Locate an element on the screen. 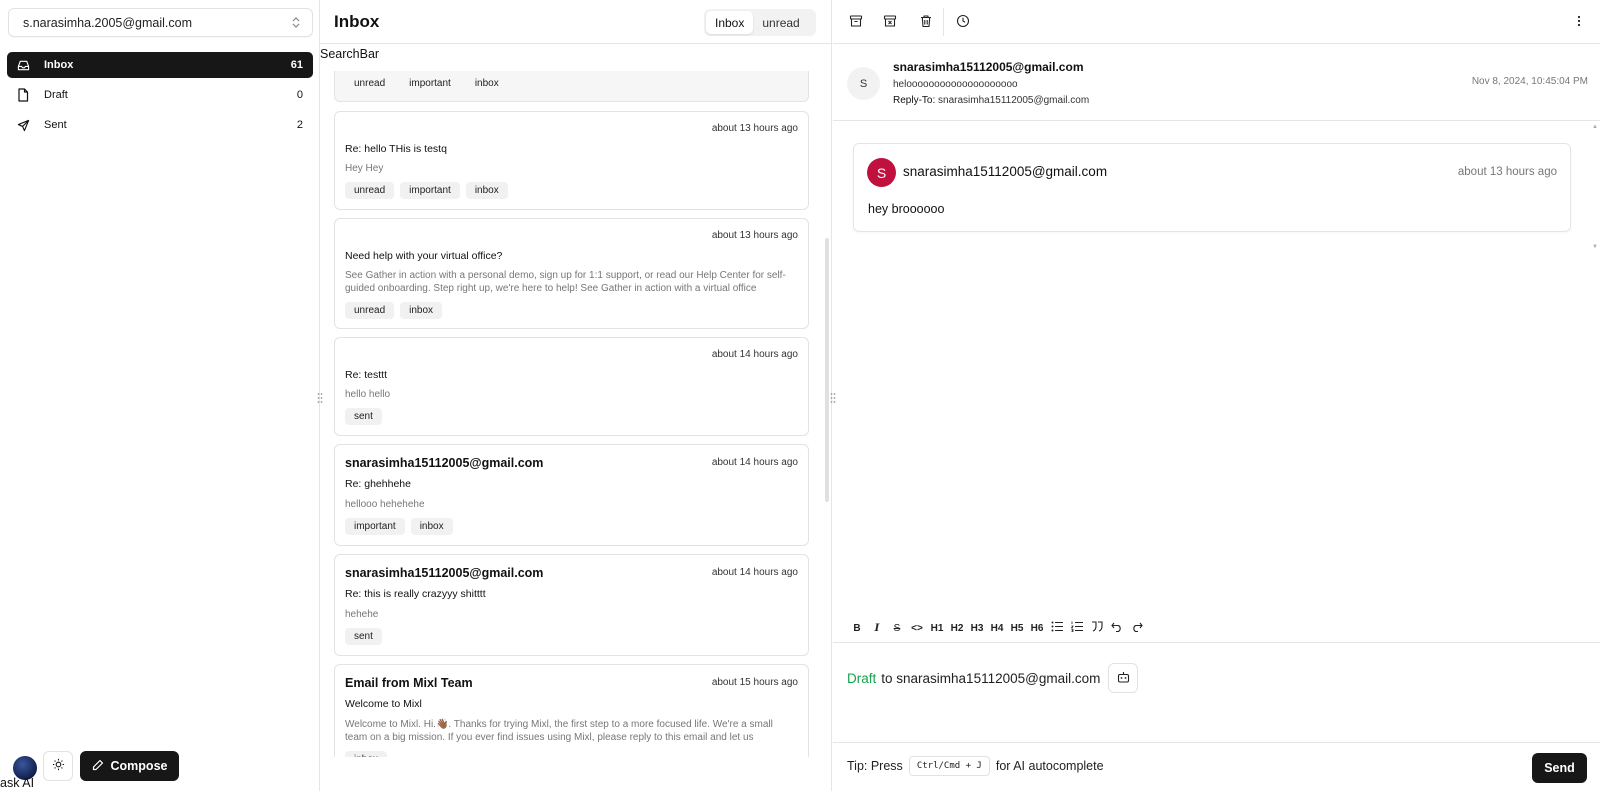 This screenshot has height=791, width=1600. sidebar-item-label: Sent is located at coordinates (55, 125).